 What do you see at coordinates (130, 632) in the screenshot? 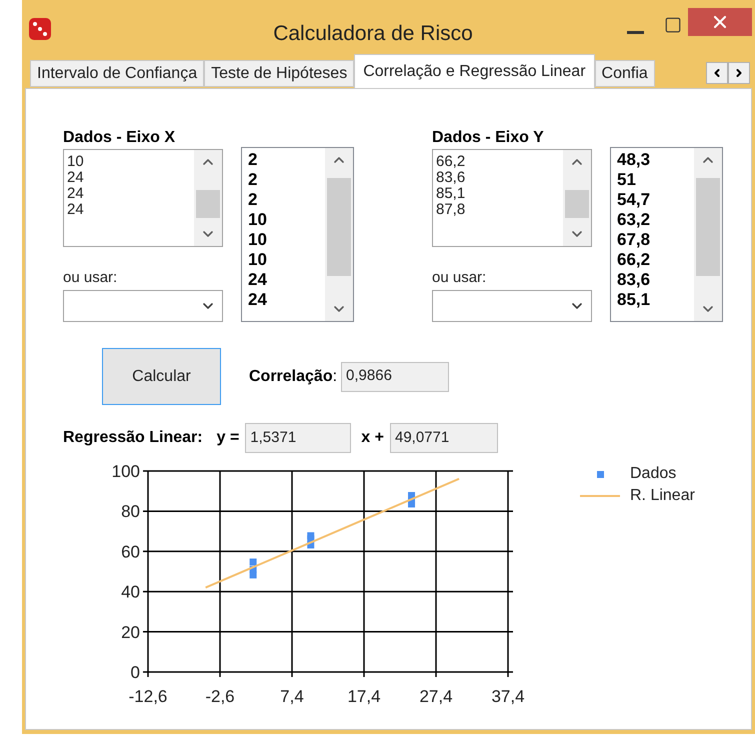
I see `y-tick-label: 20` at bounding box center [130, 632].